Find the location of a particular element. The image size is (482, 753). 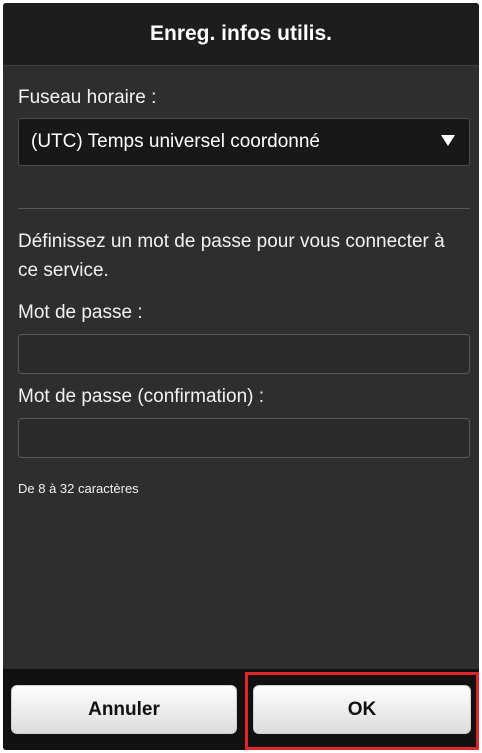

password-label: Mot de passe : is located at coordinates (80, 312).